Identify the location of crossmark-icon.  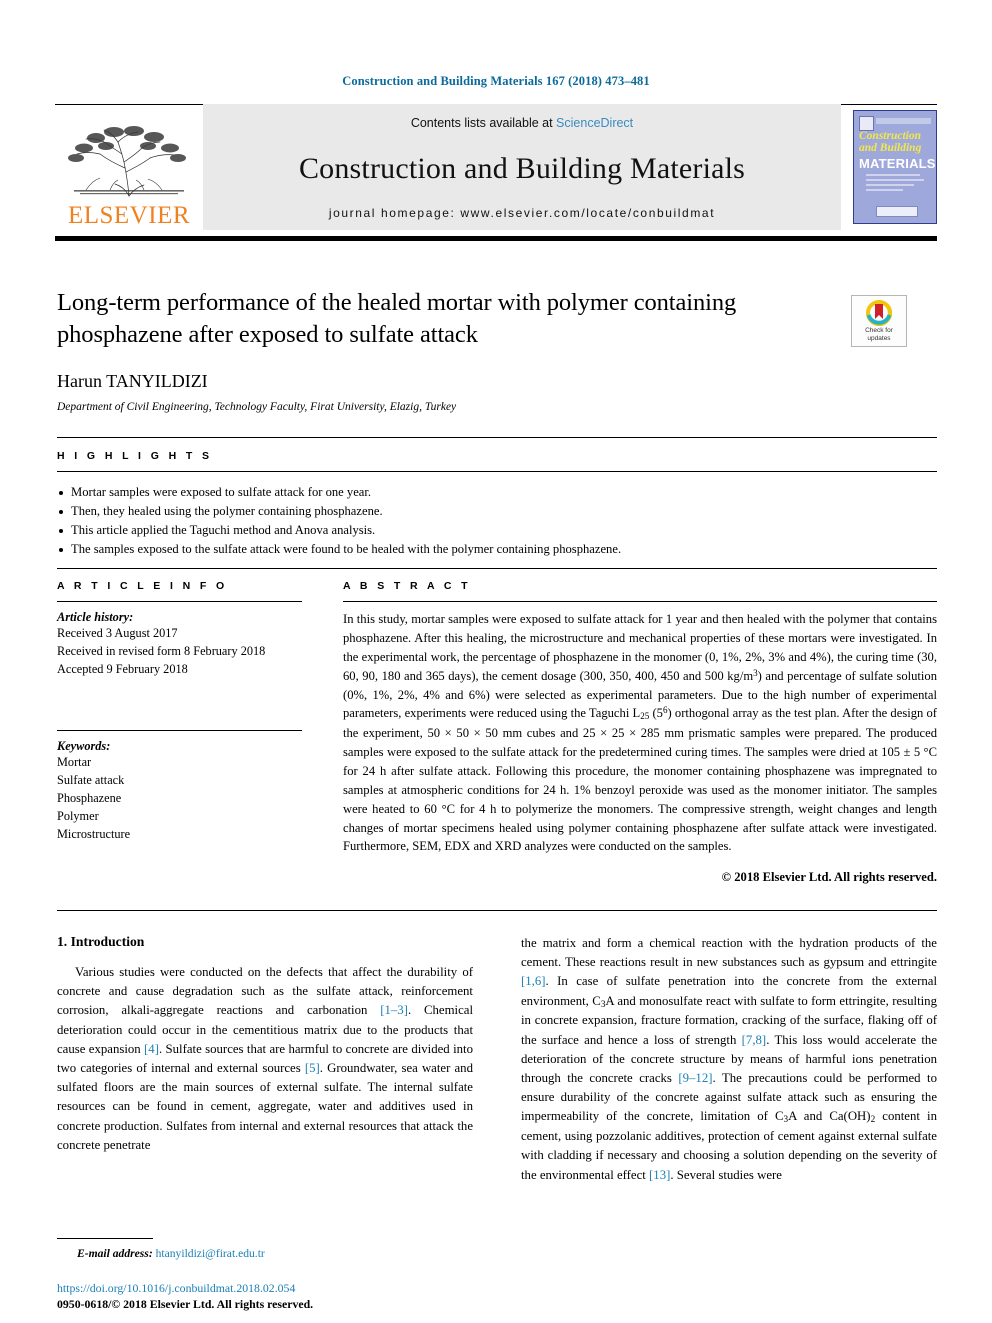
(879, 312).